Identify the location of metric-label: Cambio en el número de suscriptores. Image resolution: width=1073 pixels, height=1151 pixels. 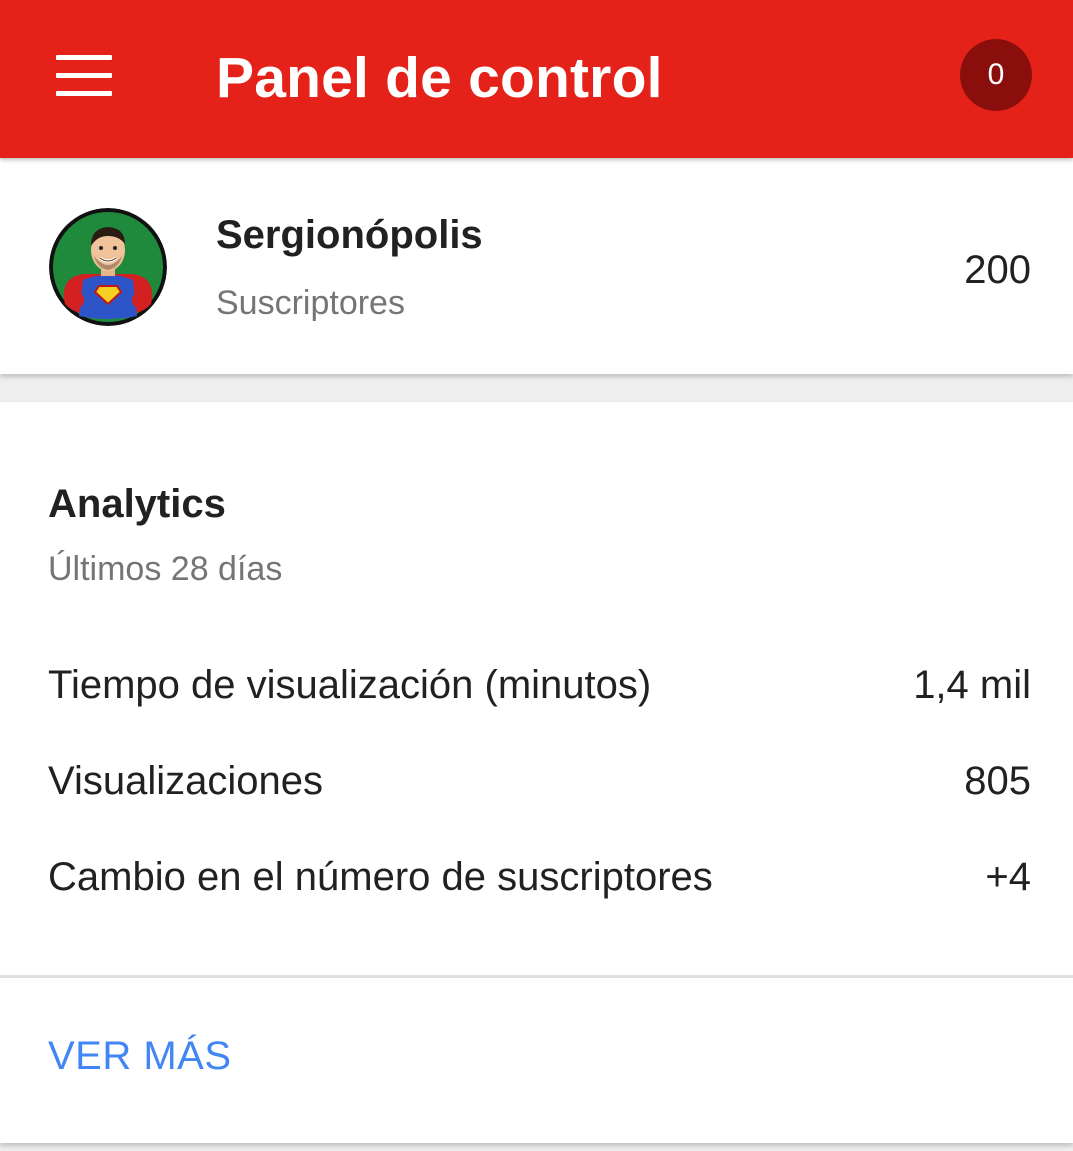
(380, 876).